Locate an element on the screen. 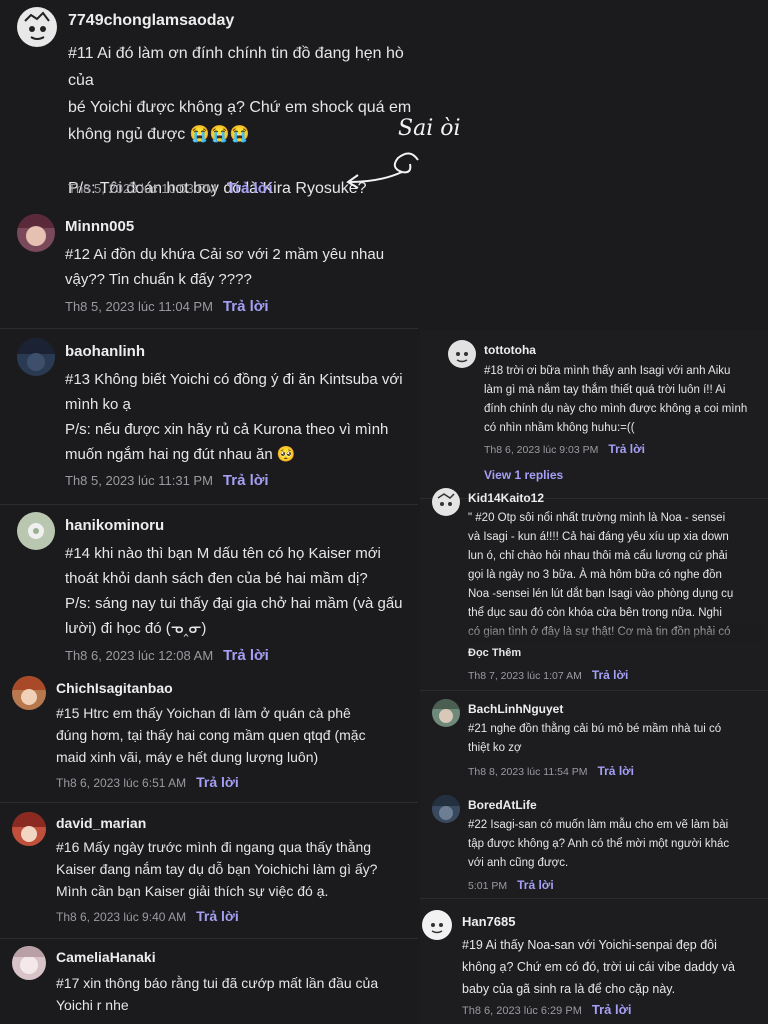  comment-username: Han7685 is located at coordinates (488, 921).